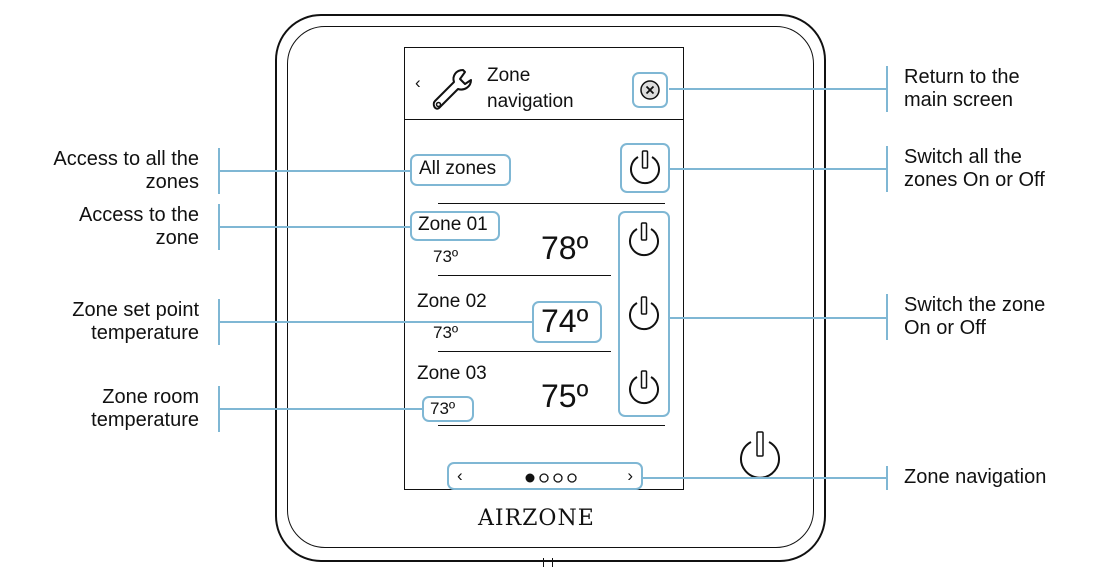 This screenshot has width=1097, height=567. What do you see at coordinates (548, 562) in the screenshot?
I see `thermostat-stand` at bounding box center [548, 562].